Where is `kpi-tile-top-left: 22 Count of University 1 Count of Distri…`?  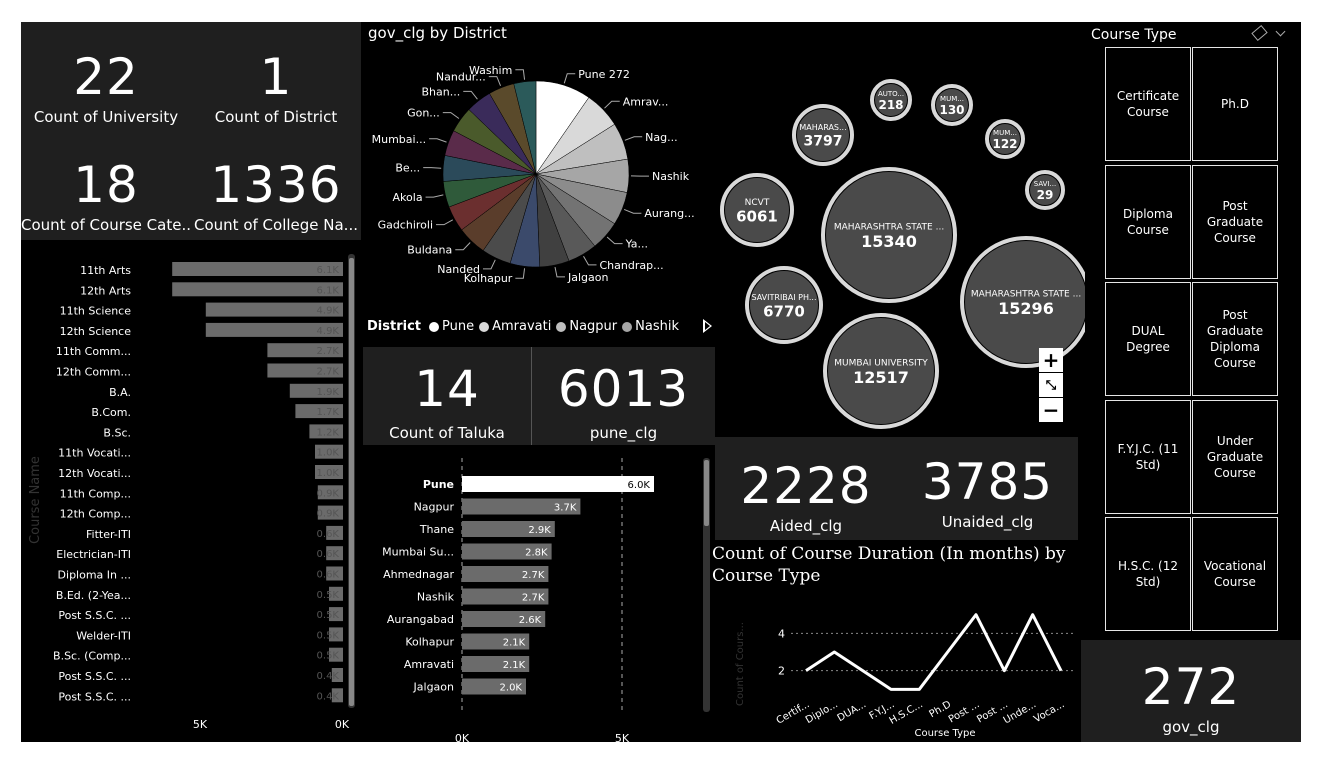
kpi-tile-top-left: 22 Count of University 1 Count of Distri… is located at coordinates (191, 131).